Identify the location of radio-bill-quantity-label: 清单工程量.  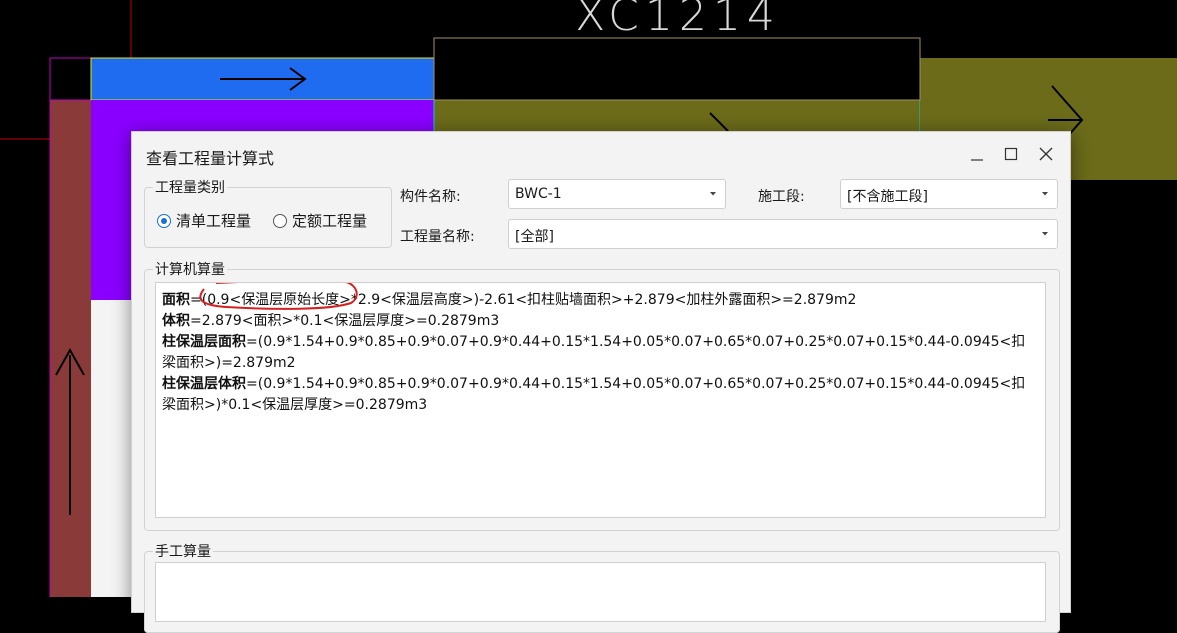
(214, 221).